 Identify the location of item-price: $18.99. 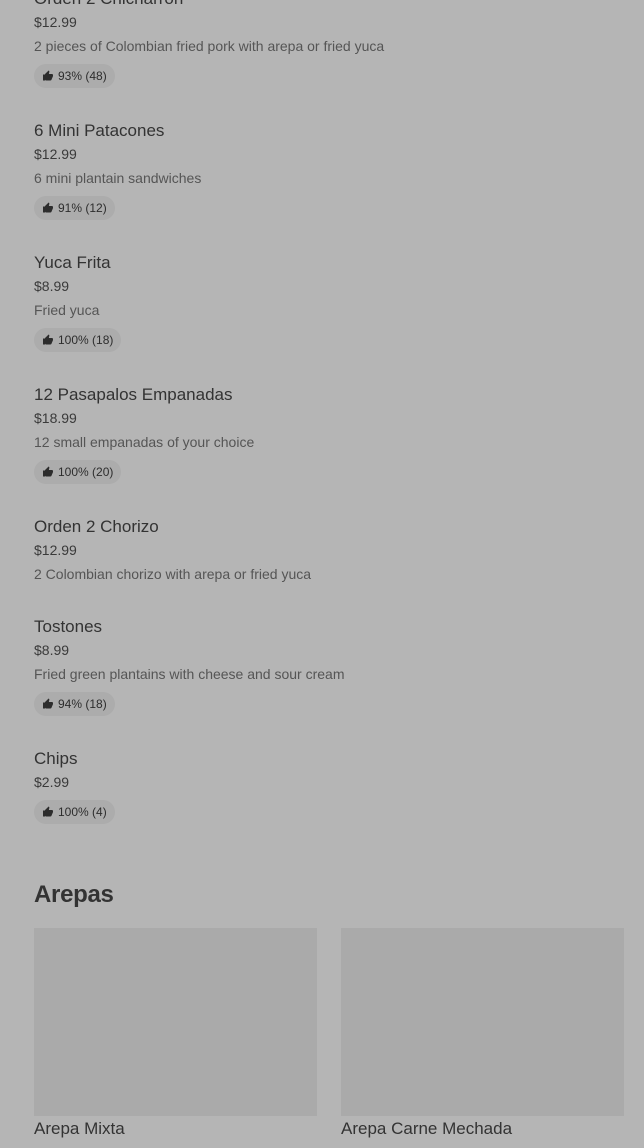
(55, 418).